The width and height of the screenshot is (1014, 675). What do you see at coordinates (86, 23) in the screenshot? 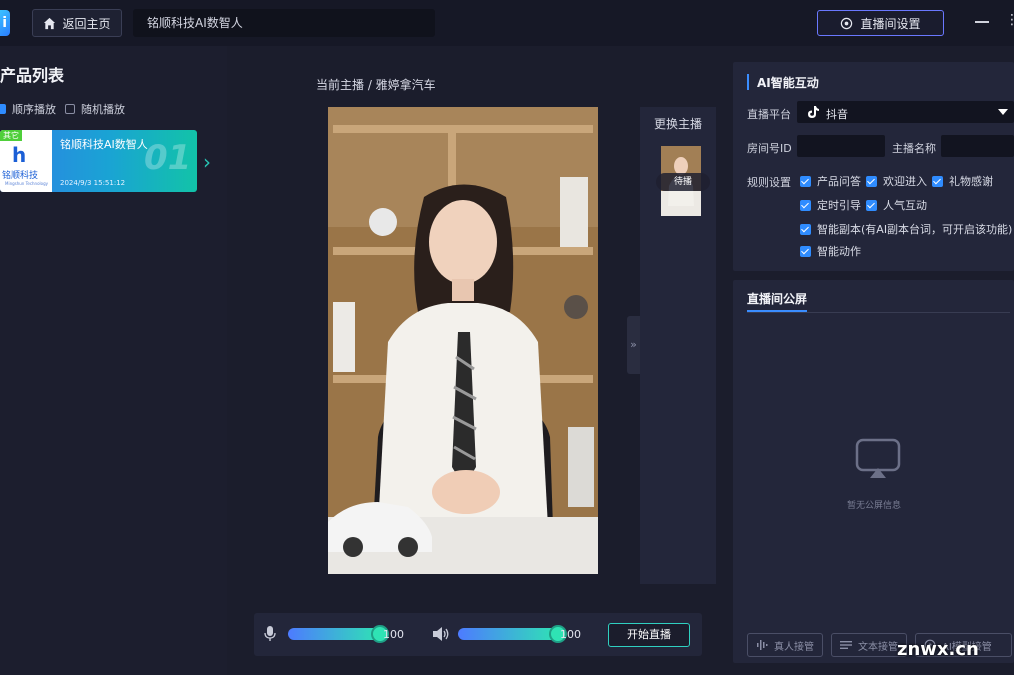
I see `home-button-label: 返回主页` at bounding box center [86, 23].